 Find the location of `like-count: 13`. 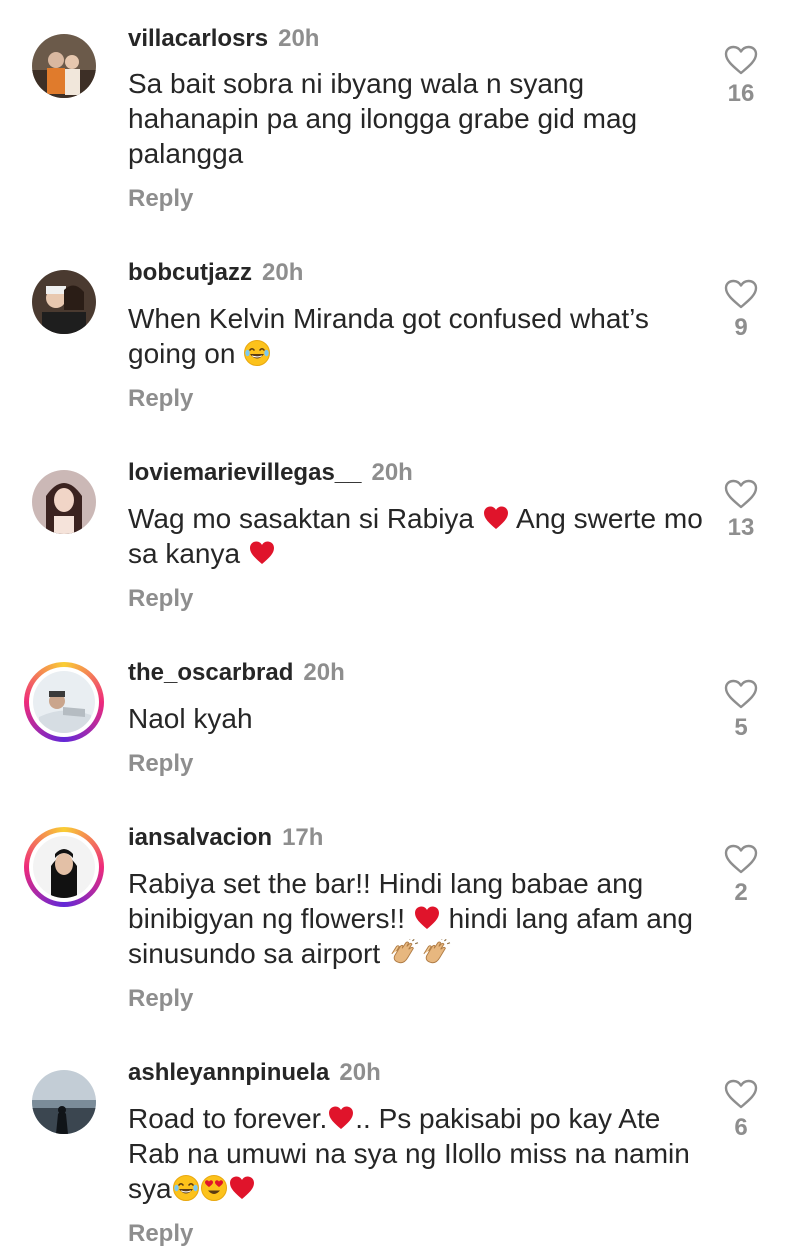

like-count: 13 is located at coordinates (741, 527).